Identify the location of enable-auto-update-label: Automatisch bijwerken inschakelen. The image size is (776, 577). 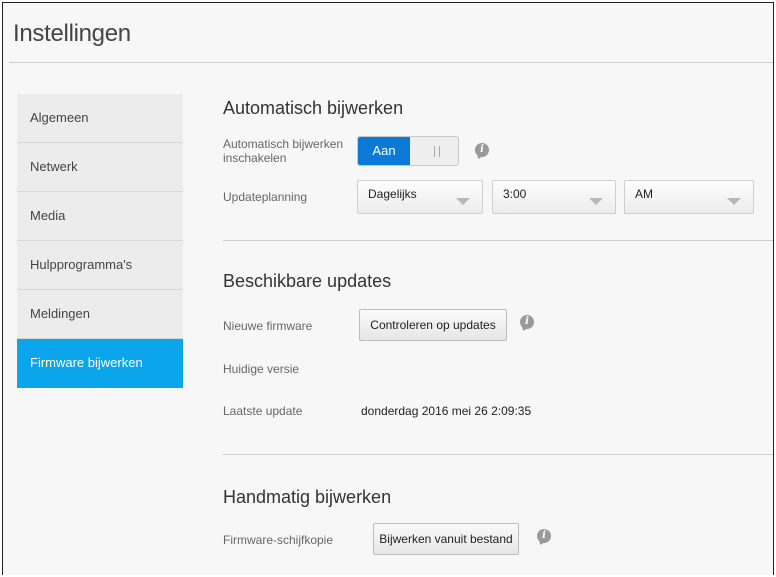
(283, 151).